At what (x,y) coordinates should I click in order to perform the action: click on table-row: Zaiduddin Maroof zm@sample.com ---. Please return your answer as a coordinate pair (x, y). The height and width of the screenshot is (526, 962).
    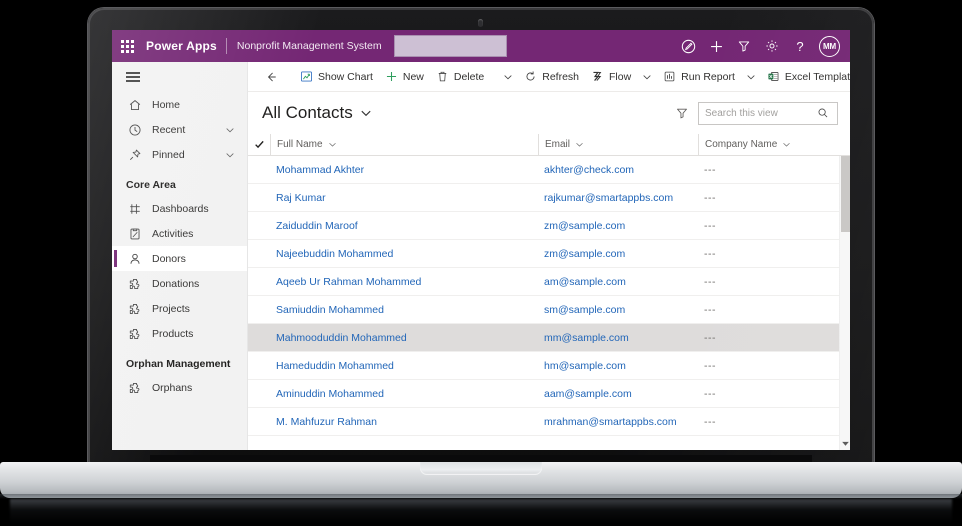
    Looking at the image, I should click on (549, 226).